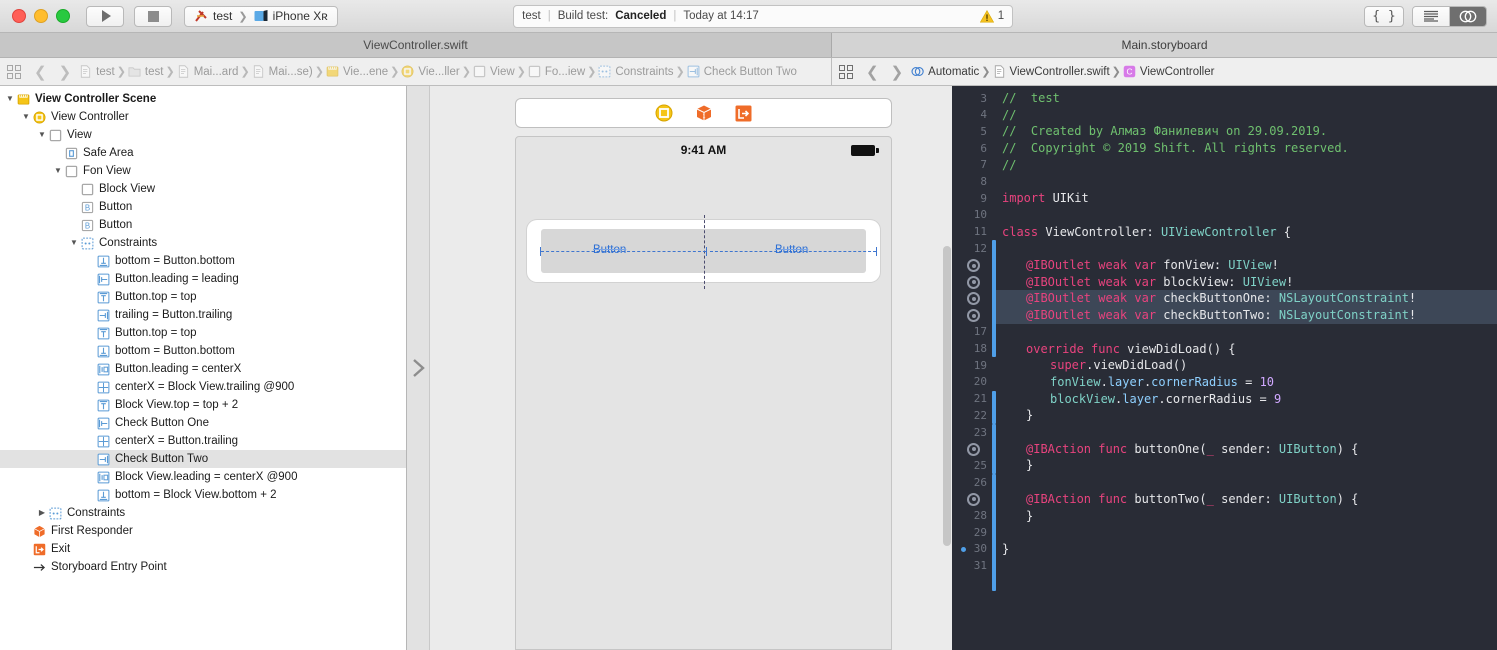 This screenshot has height=650, width=1497. Describe the element at coordinates (494, 71) in the screenshot. I see `jump-crumb-left-6: View` at that location.